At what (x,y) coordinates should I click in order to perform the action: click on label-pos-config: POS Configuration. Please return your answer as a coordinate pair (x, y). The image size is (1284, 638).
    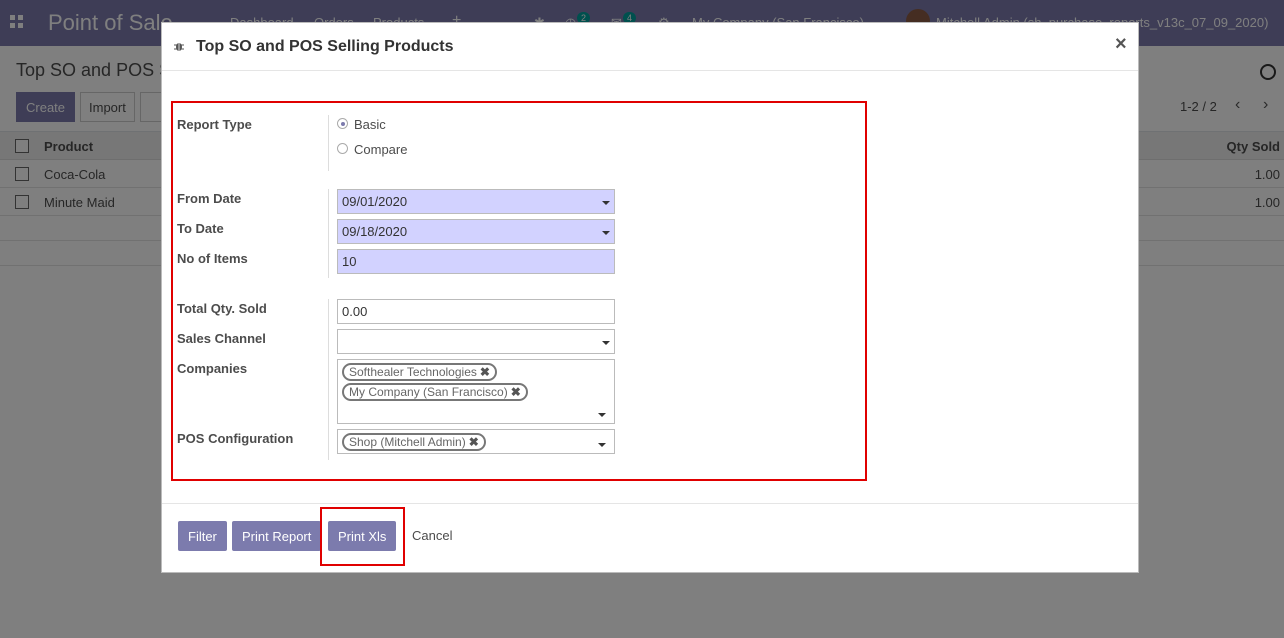
    Looking at the image, I should click on (235, 438).